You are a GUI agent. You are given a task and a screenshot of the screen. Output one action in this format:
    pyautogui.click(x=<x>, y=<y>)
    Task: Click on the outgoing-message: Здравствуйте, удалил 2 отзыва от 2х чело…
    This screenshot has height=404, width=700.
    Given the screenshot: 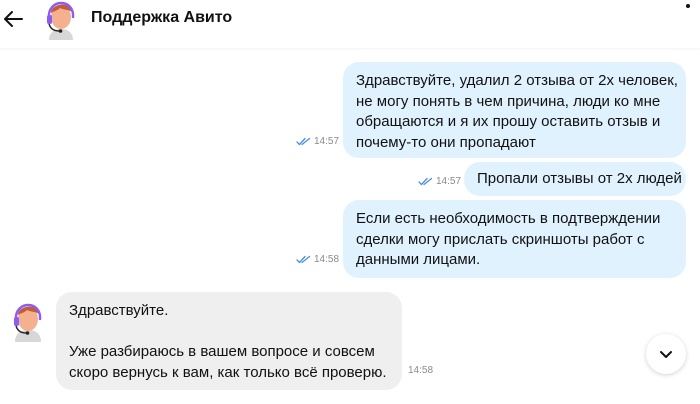 What is the action you would take?
    pyautogui.click(x=514, y=110)
    